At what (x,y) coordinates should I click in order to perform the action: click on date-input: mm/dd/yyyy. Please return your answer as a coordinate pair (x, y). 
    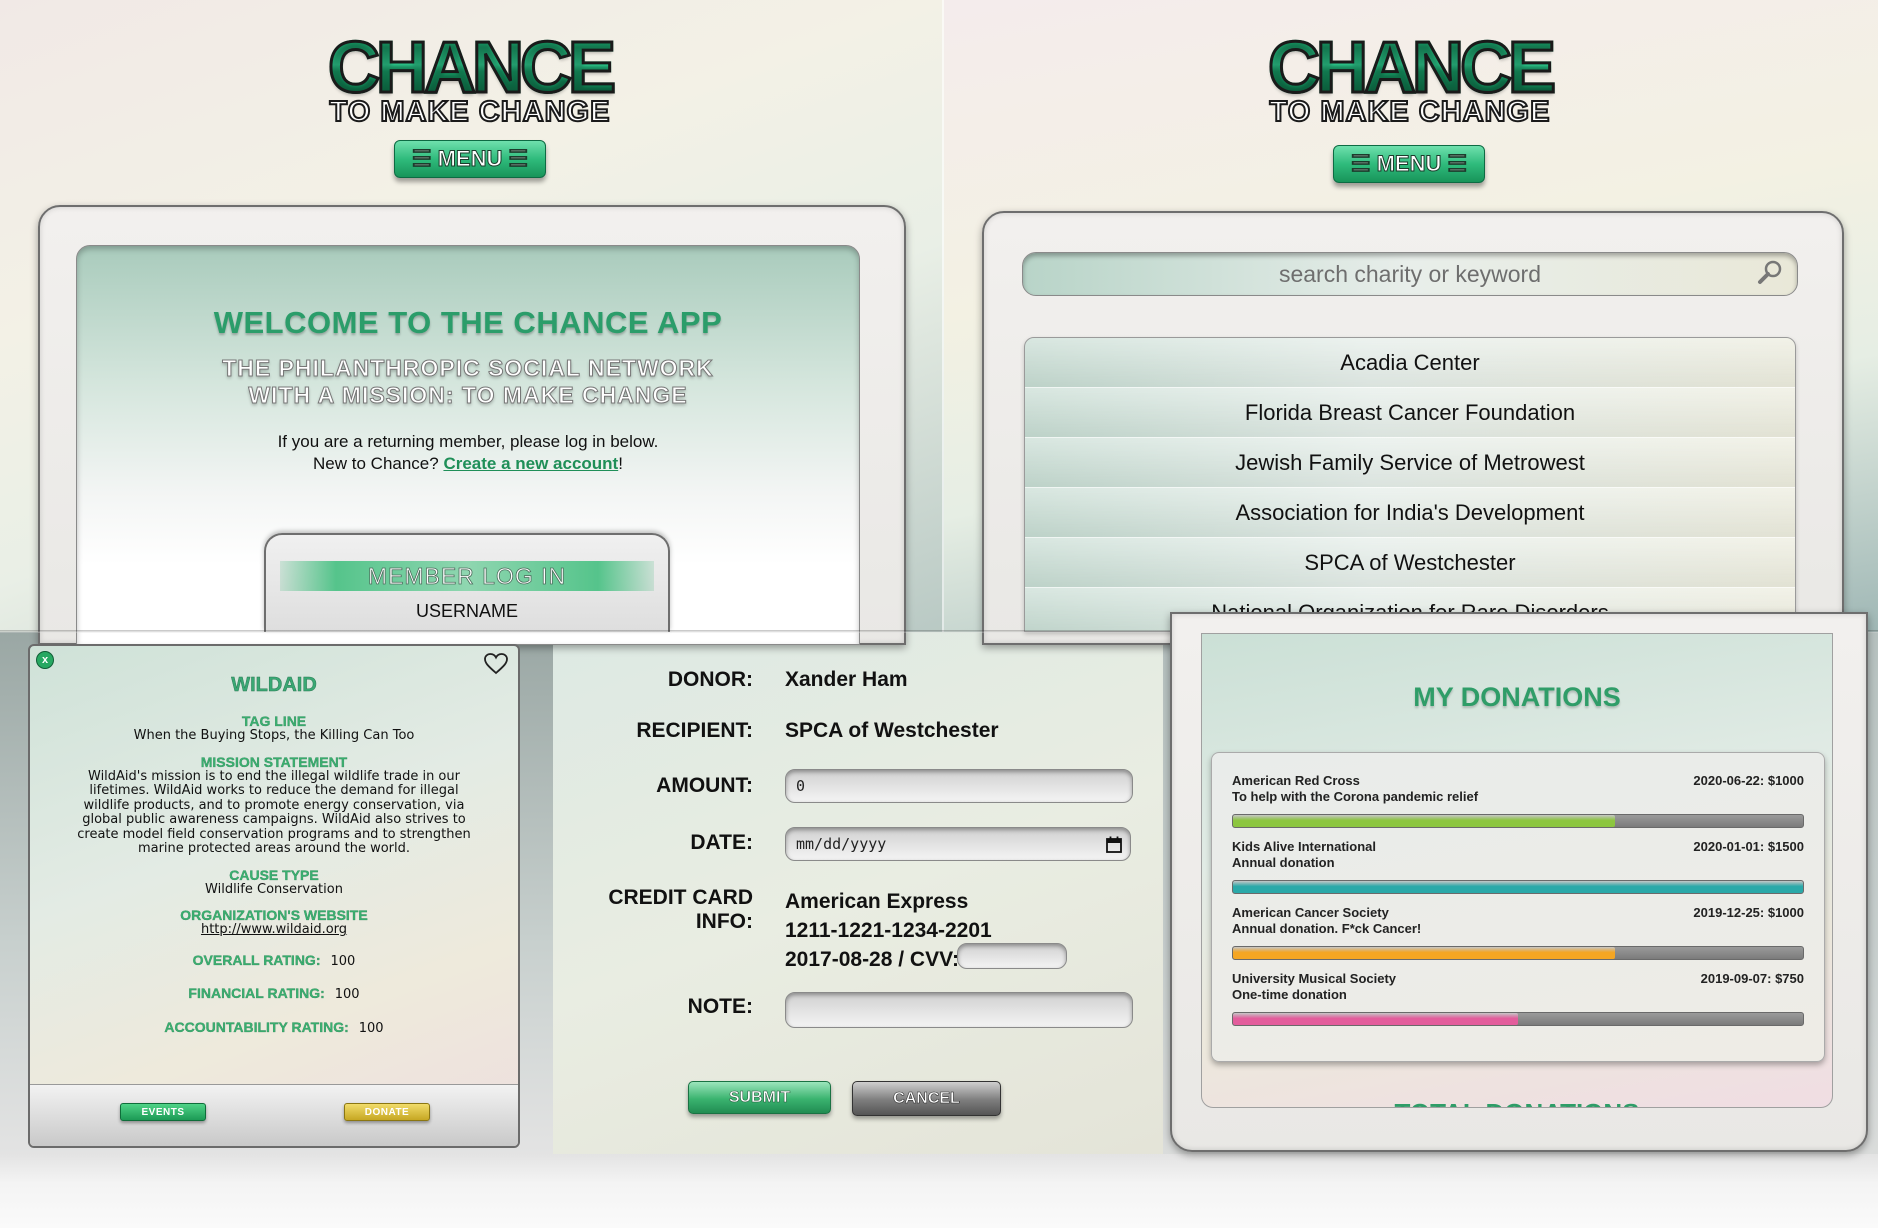
    Looking at the image, I should click on (958, 844).